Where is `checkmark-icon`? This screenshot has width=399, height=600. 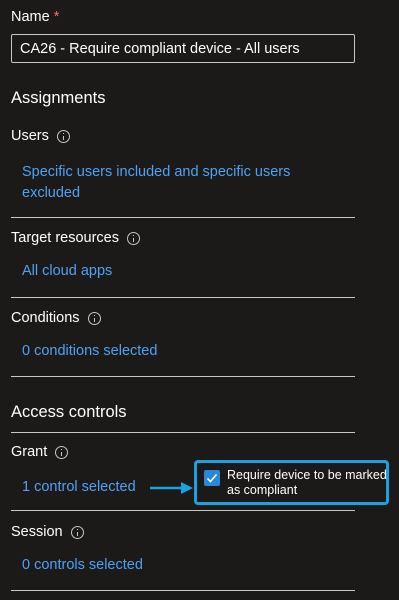
checkmark-icon is located at coordinates (212, 478).